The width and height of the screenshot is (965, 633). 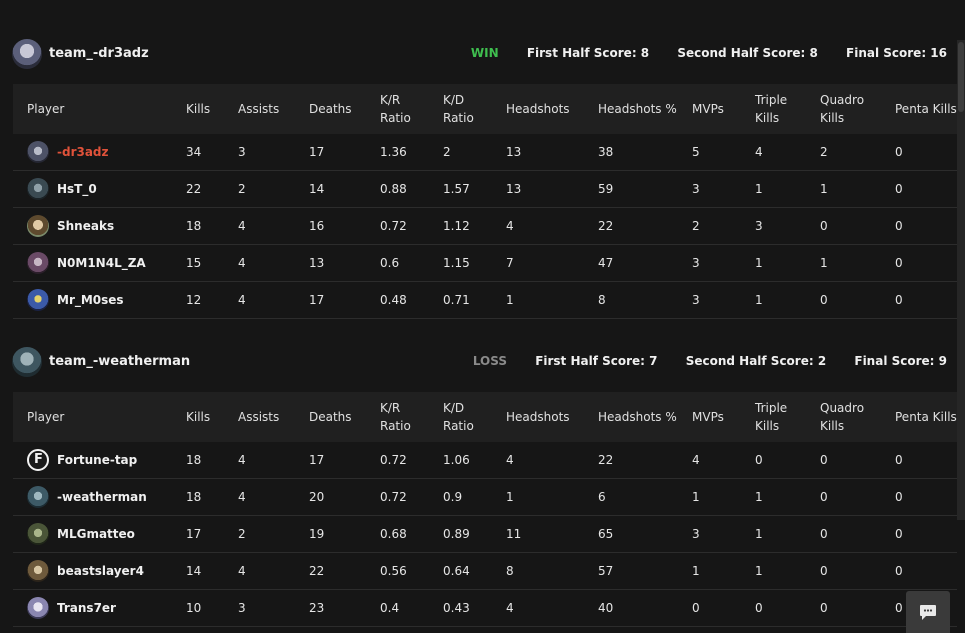 What do you see at coordinates (330, 534) in the screenshot?
I see `stat-deaths: 19` at bounding box center [330, 534].